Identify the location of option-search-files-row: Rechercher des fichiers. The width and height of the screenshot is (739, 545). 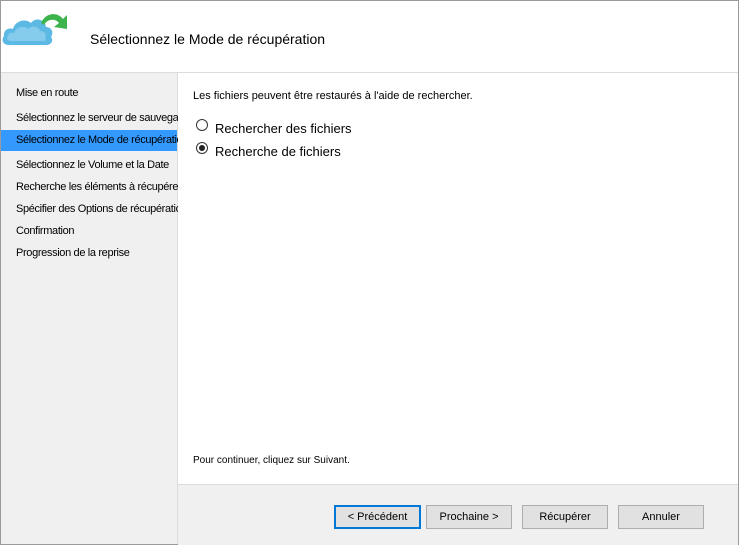
(274, 127).